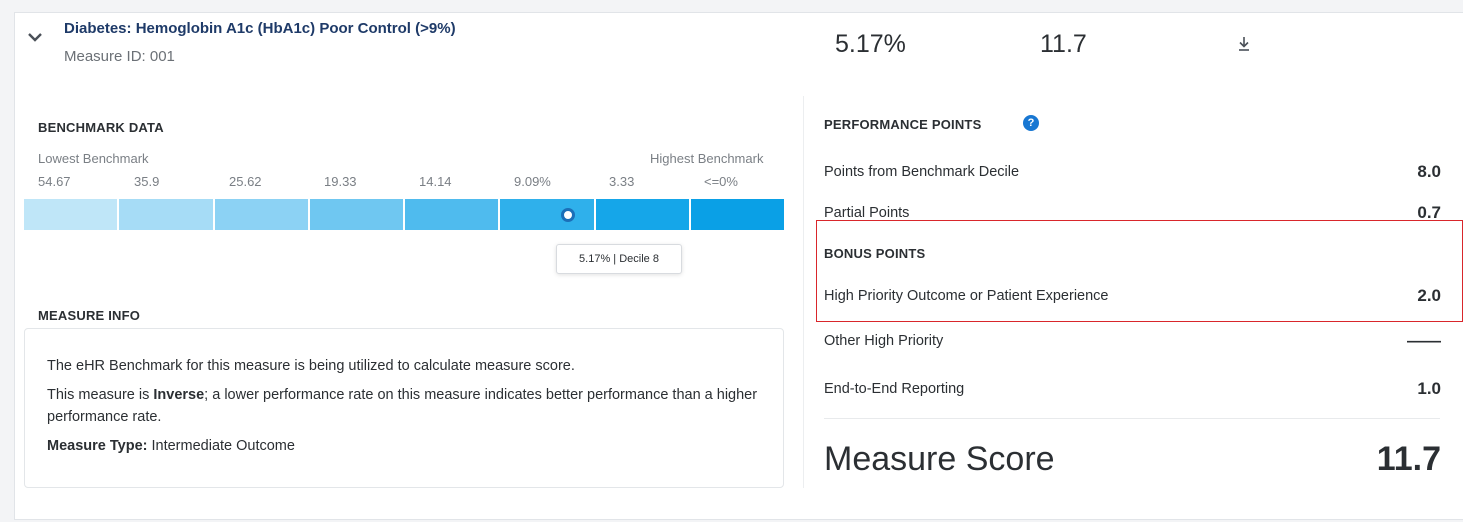 This screenshot has height=522, width=1463. I want to click on performance-marker, so click(568, 215).